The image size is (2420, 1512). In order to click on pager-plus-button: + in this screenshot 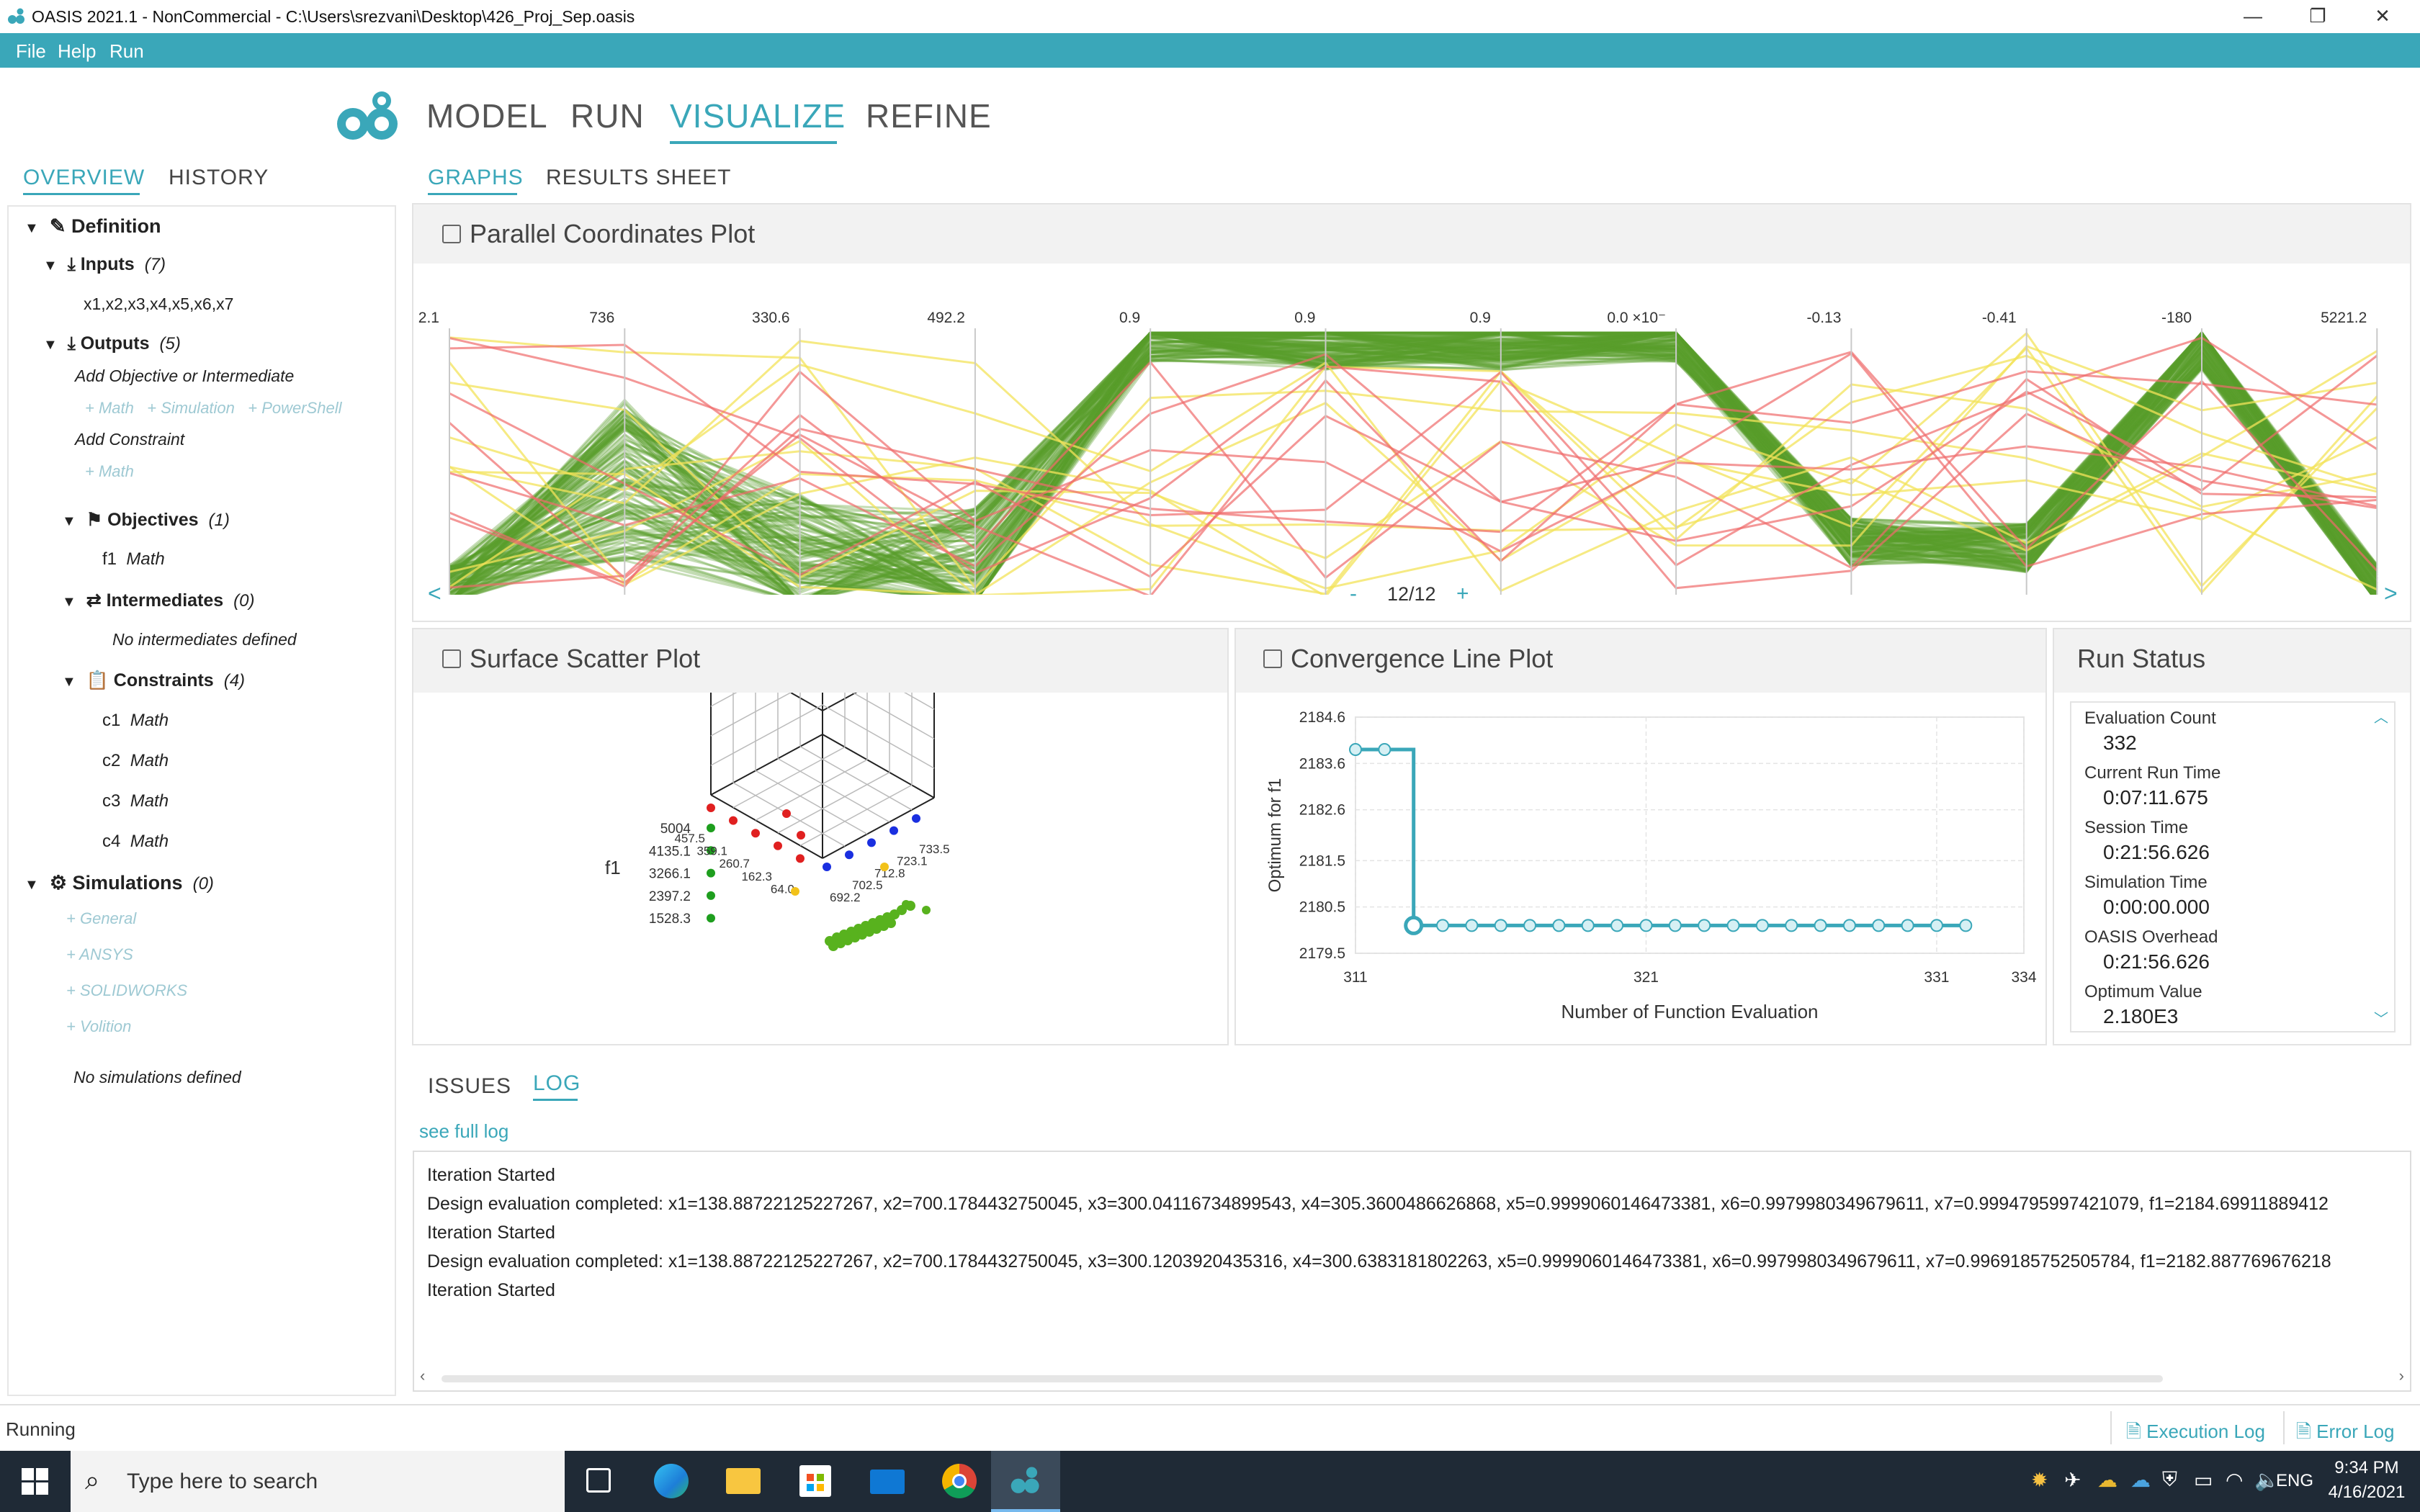, I will do `click(1462, 594)`.